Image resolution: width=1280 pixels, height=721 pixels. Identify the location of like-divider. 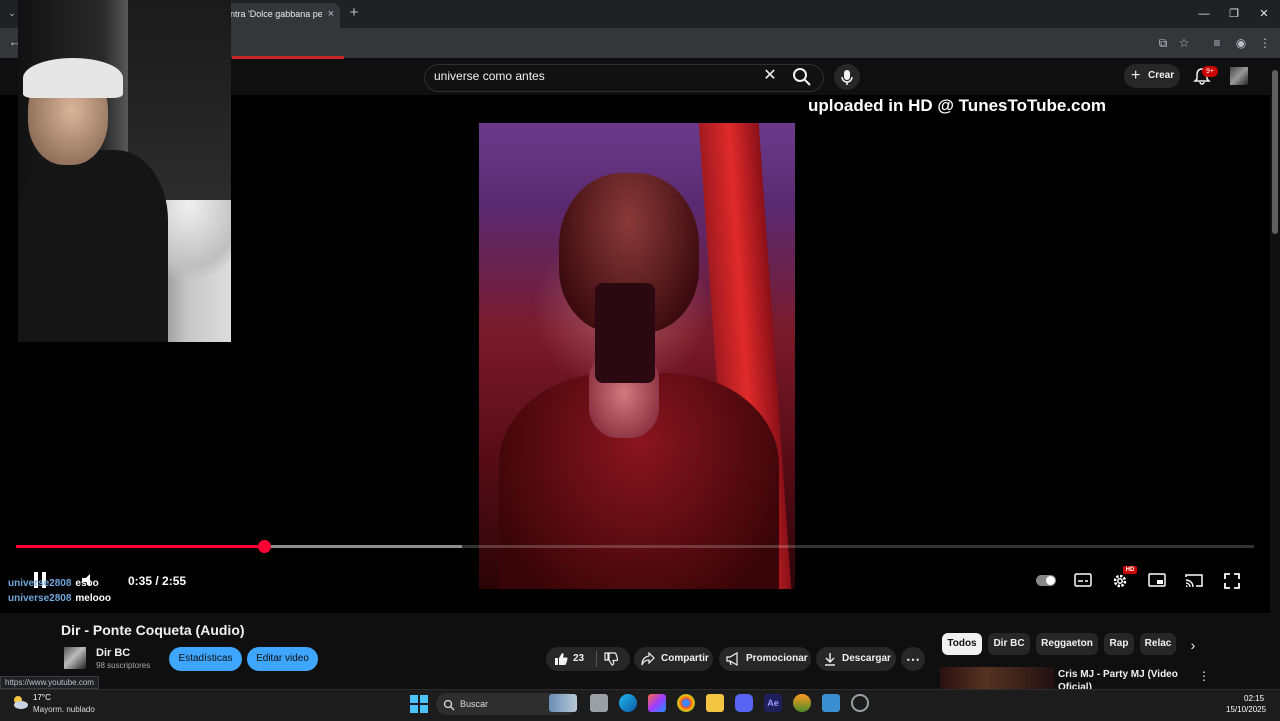
(596, 659).